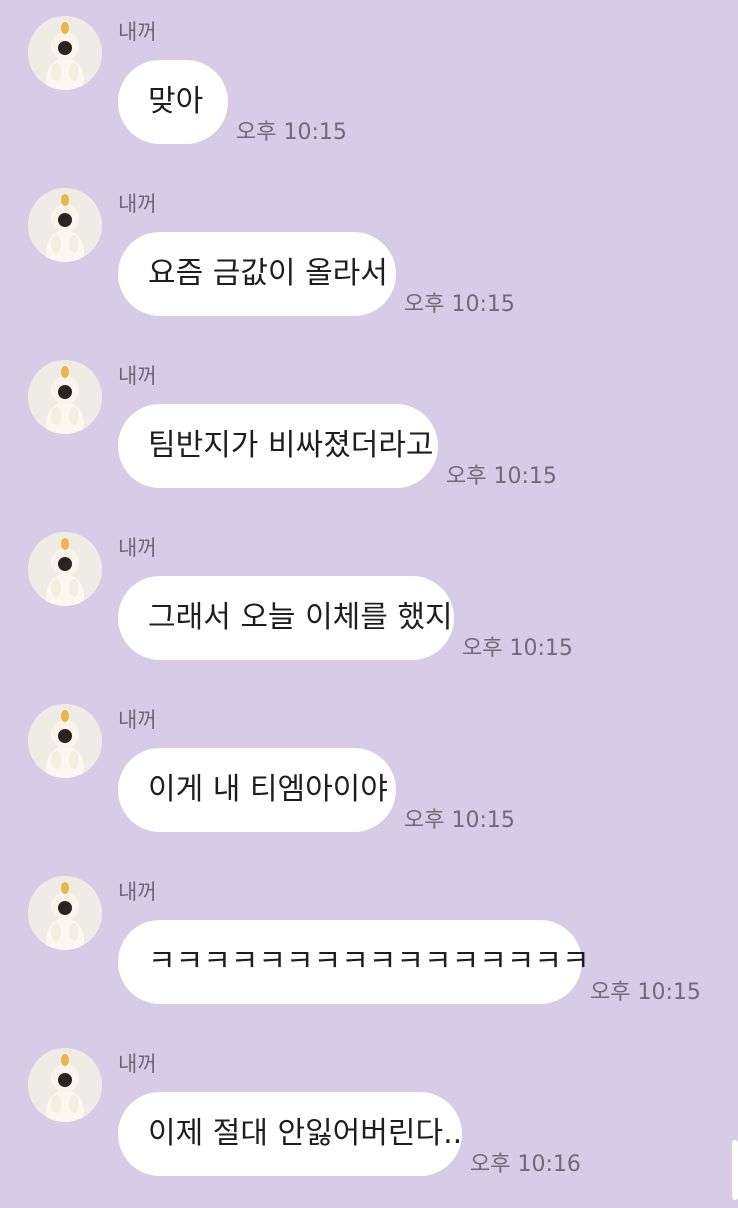  What do you see at coordinates (173, 102) in the screenshot?
I see `message-bubble: 맞아` at bounding box center [173, 102].